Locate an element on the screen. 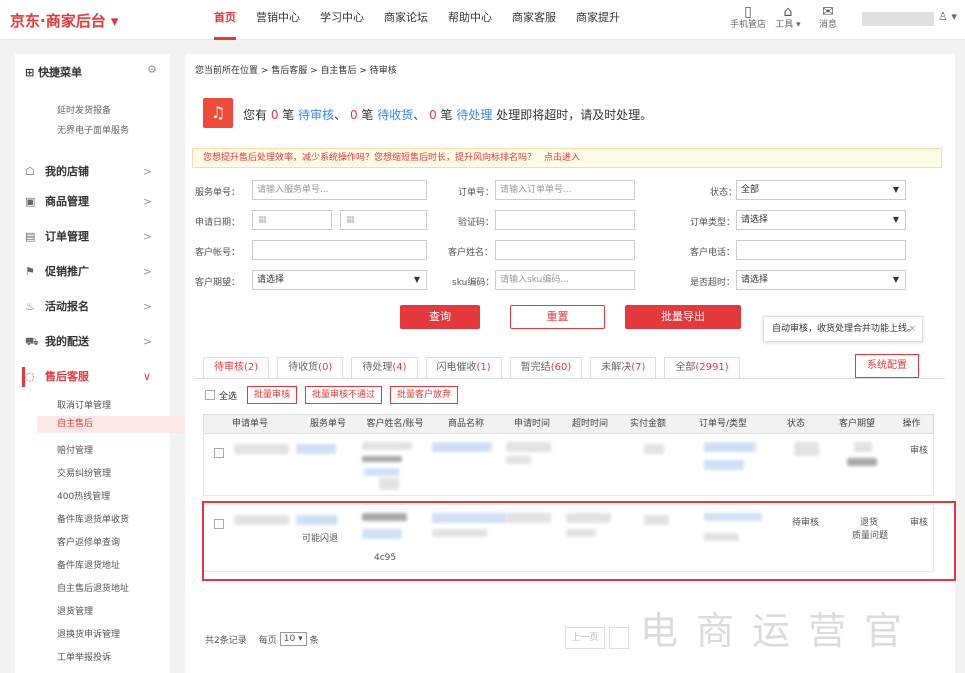 This screenshot has height=673, width=965. quick-link-waybill: 无界电子面单服务 is located at coordinates (93, 129).